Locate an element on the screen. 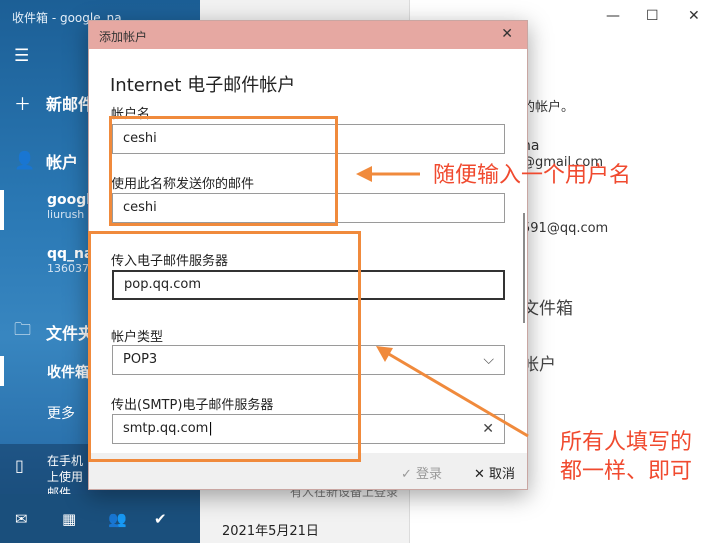  close-window-icon: ✕ is located at coordinates (694, 16).